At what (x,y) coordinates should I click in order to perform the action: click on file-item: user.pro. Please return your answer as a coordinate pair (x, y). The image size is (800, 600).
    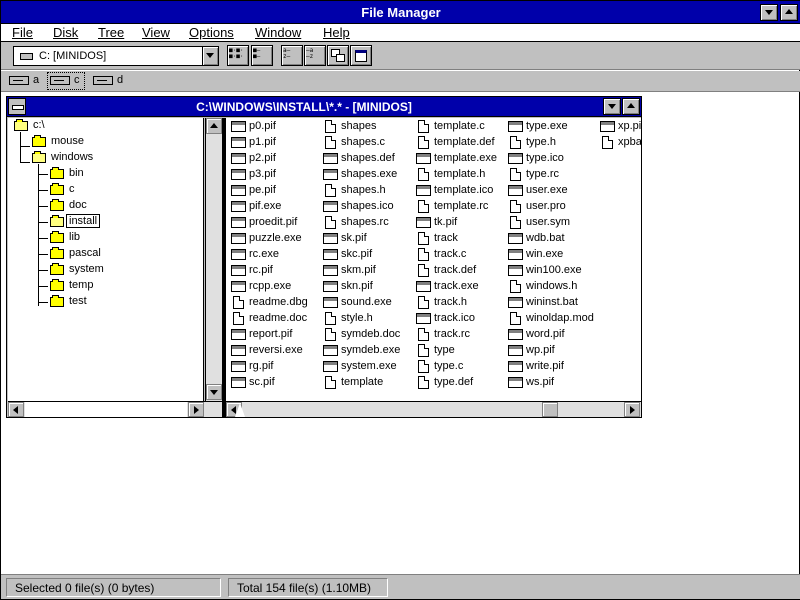
    Looking at the image, I should click on (552, 207).